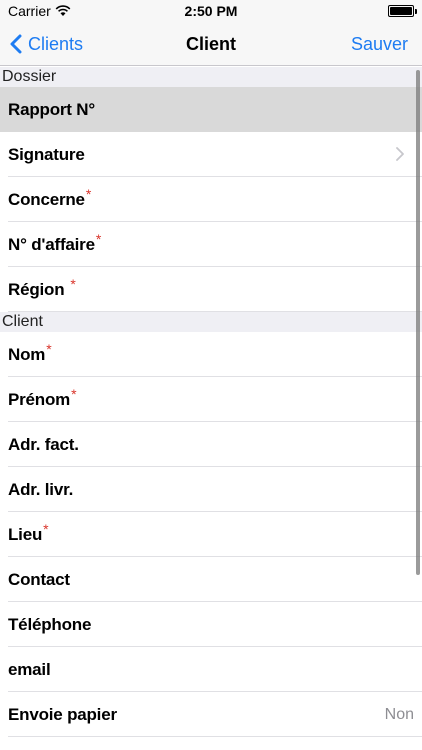 This screenshot has width=422, height=750. Describe the element at coordinates (211, 579) in the screenshot. I see `row-contact: Contact` at that location.